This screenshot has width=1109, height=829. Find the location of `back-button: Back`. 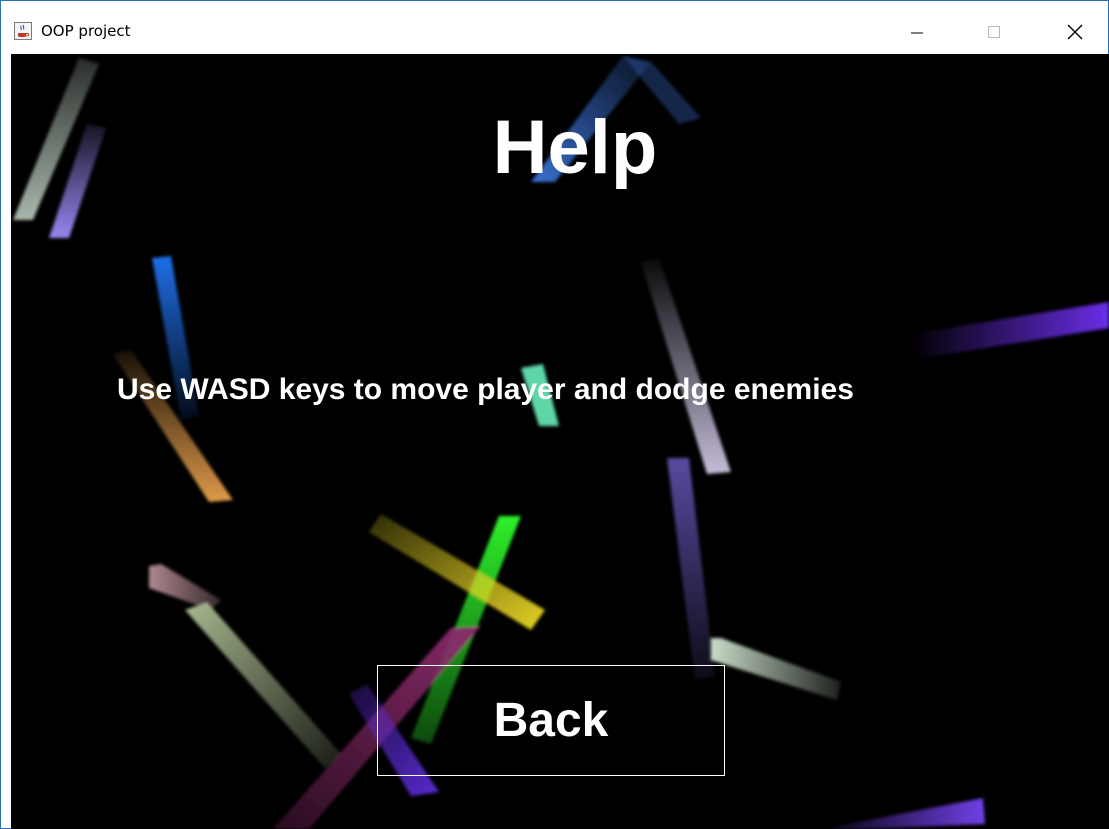

back-button: Back is located at coordinates (551, 720).